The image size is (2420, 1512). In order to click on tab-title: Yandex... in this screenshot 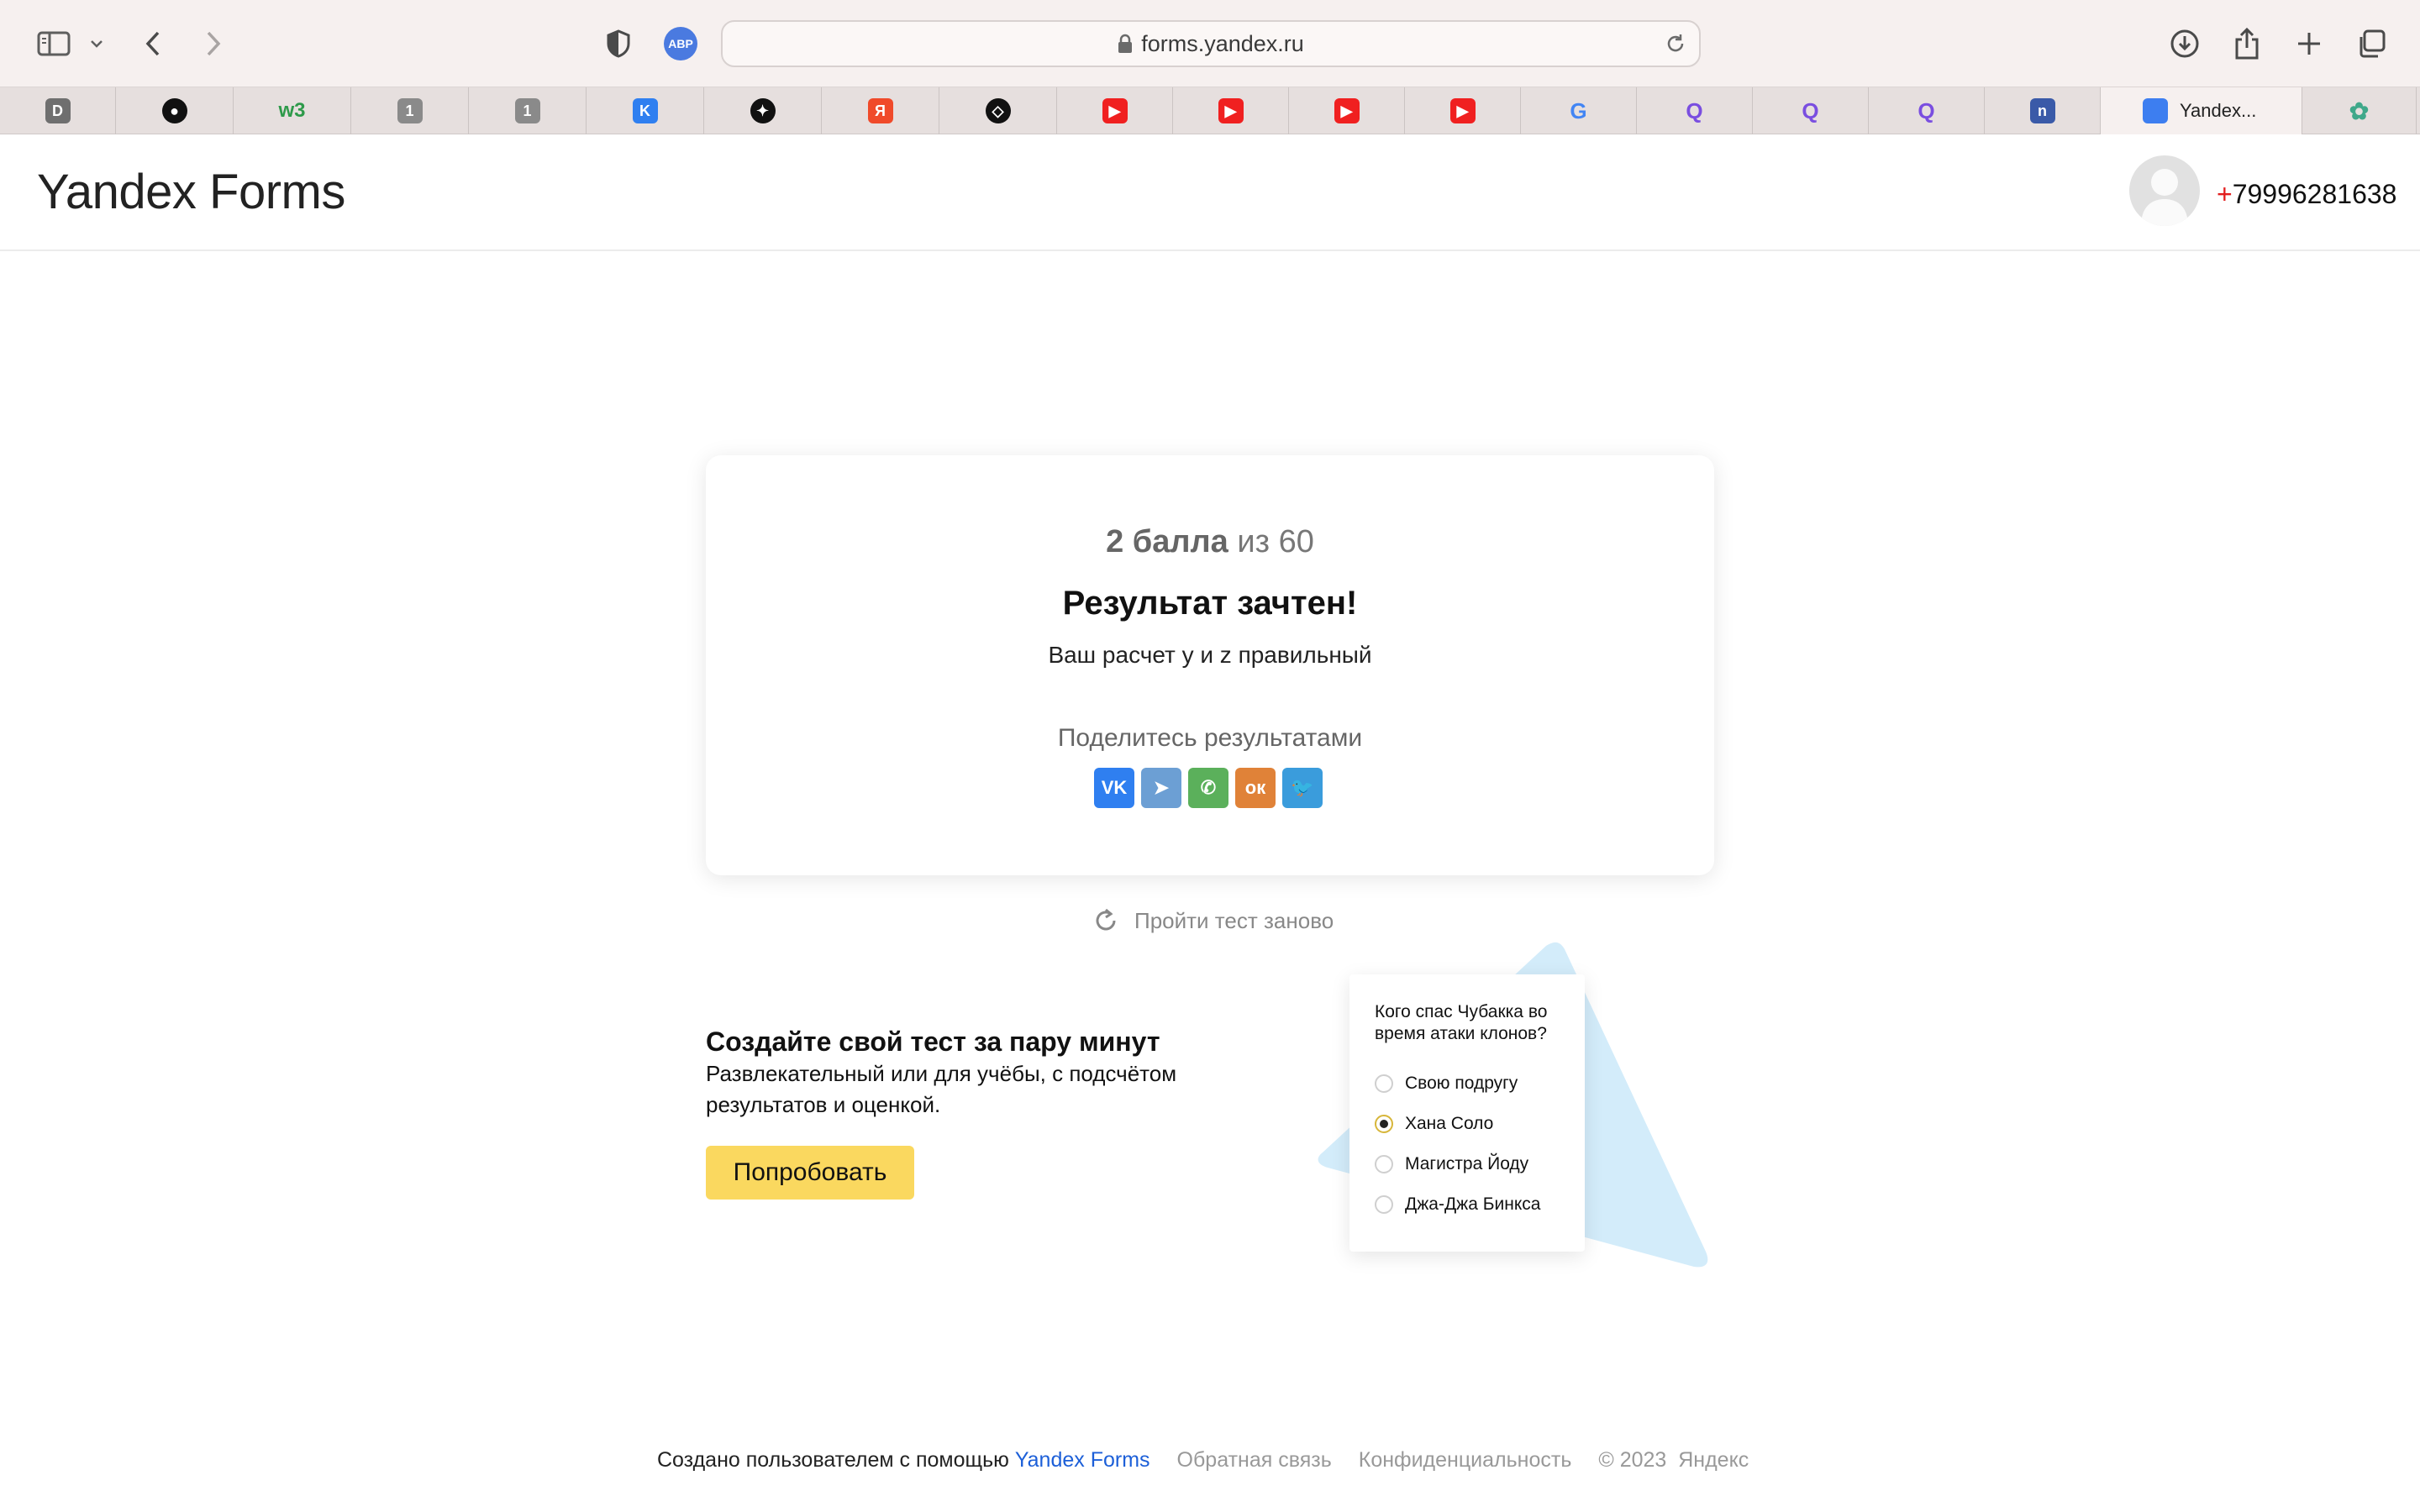, I will do `click(2218, 110)`.